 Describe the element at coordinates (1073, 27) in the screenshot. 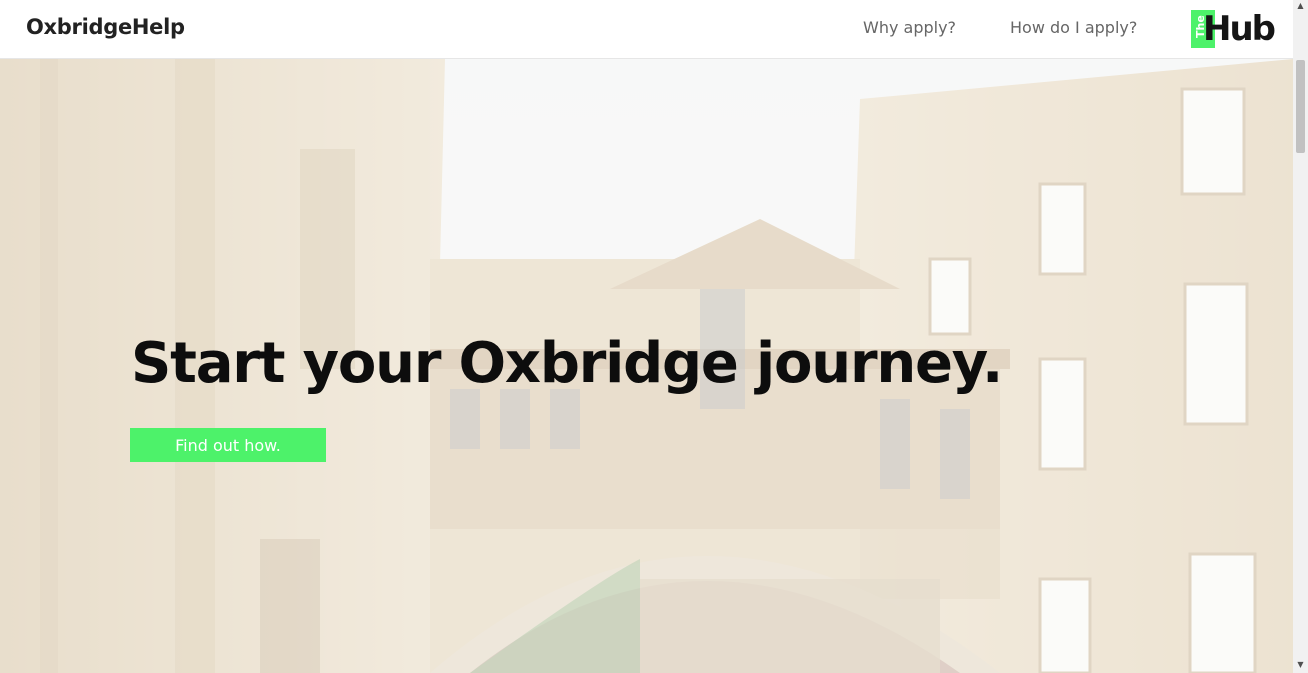

I see `nav-how-do-i-apply: How do I apply?` at that location.